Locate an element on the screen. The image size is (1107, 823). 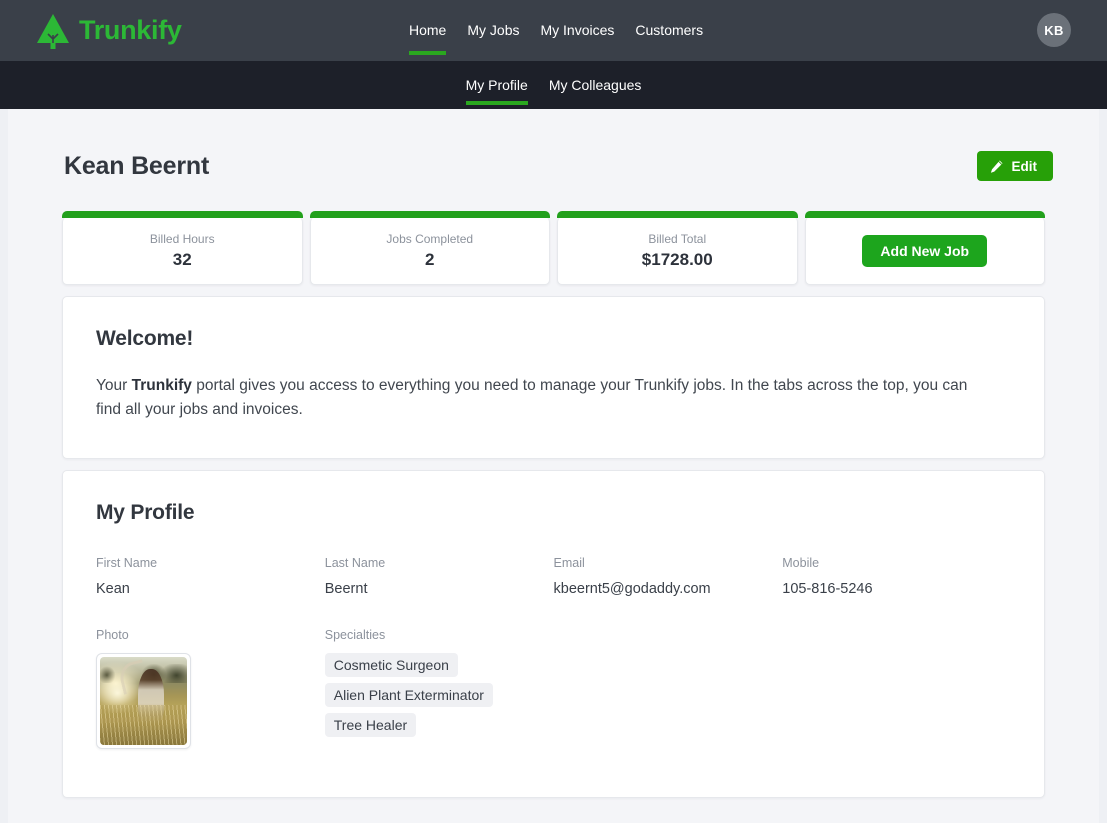
edit-button-label: Edit is located at coordinates (1024, 166).